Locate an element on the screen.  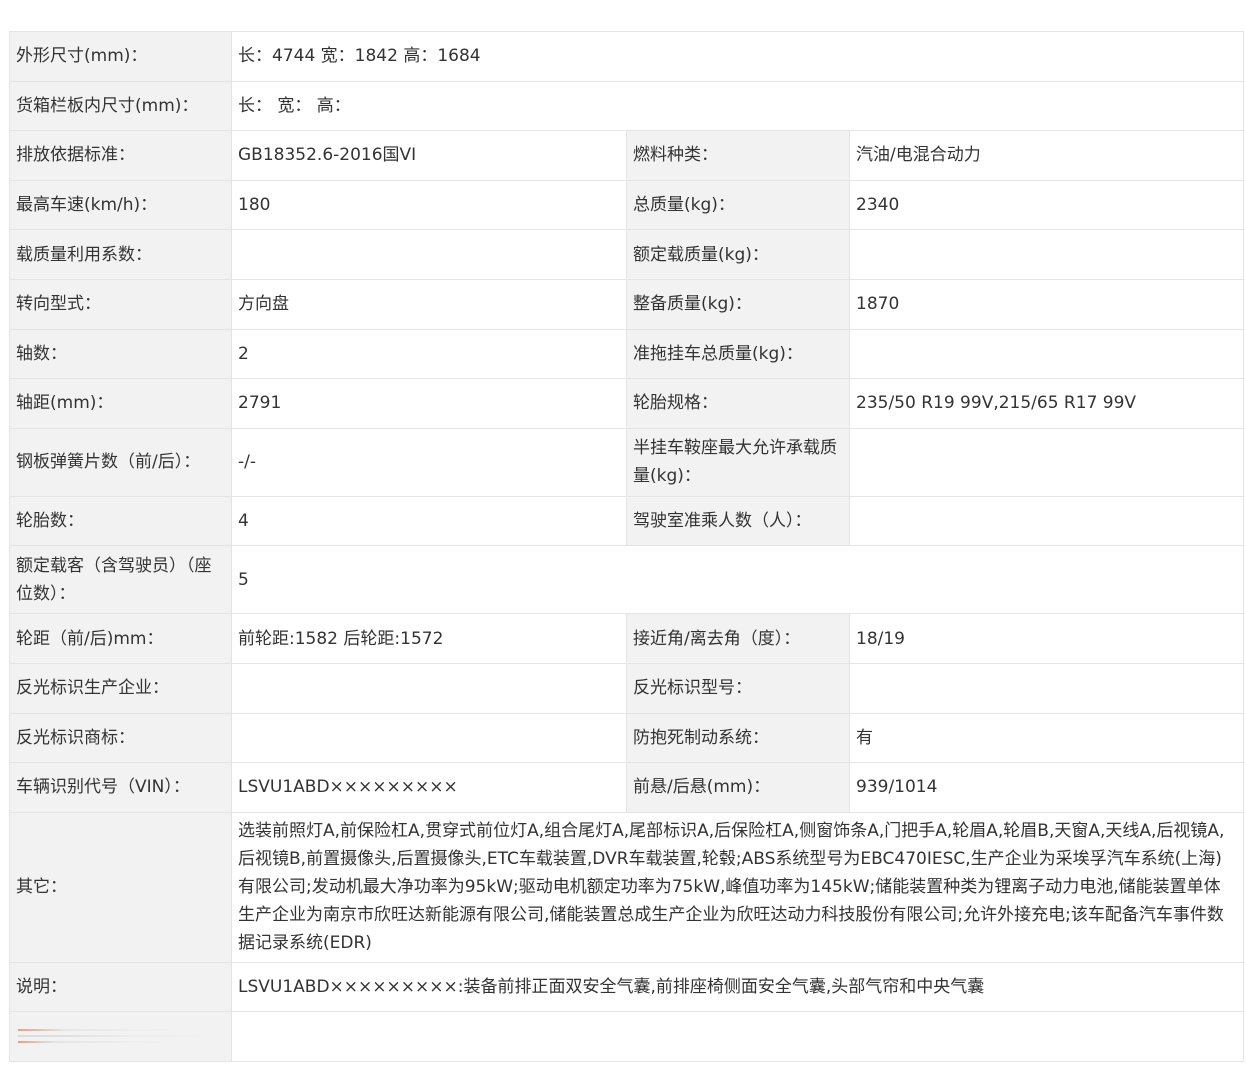
row-tire-count: 轮胎数： 4 驾驶室准乘人数（人）： is located at coordinates (626, 521).